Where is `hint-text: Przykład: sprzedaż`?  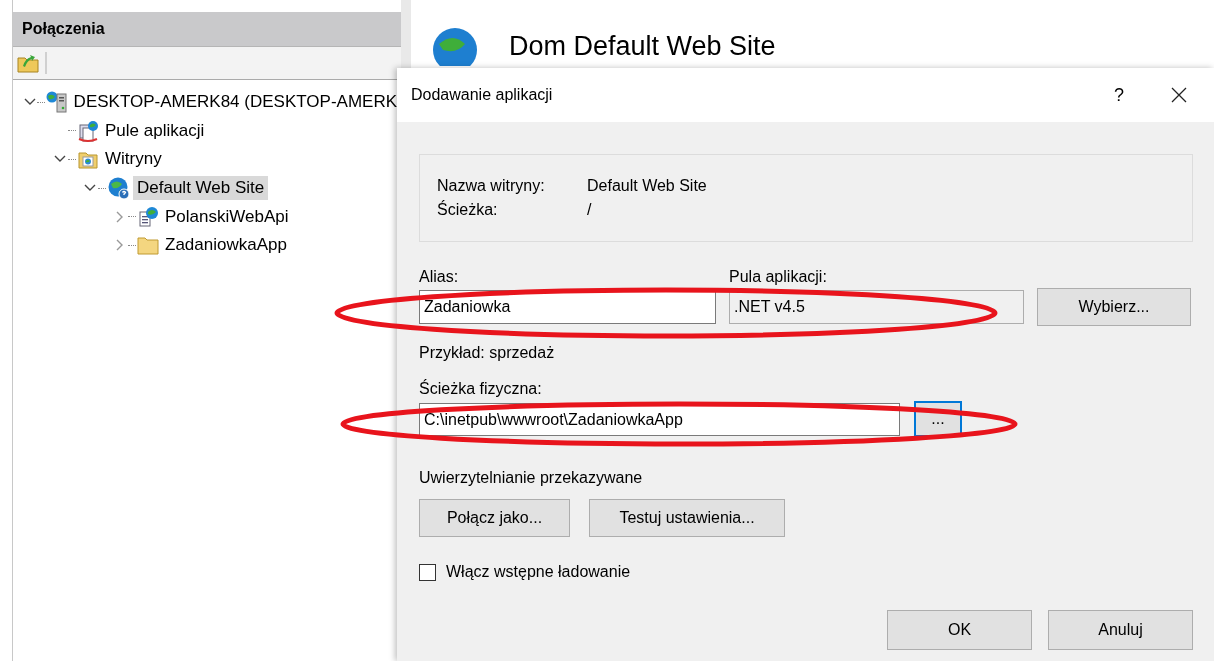 hint-text: Przykład: sprzedaż is located at coordinates (487, 353).